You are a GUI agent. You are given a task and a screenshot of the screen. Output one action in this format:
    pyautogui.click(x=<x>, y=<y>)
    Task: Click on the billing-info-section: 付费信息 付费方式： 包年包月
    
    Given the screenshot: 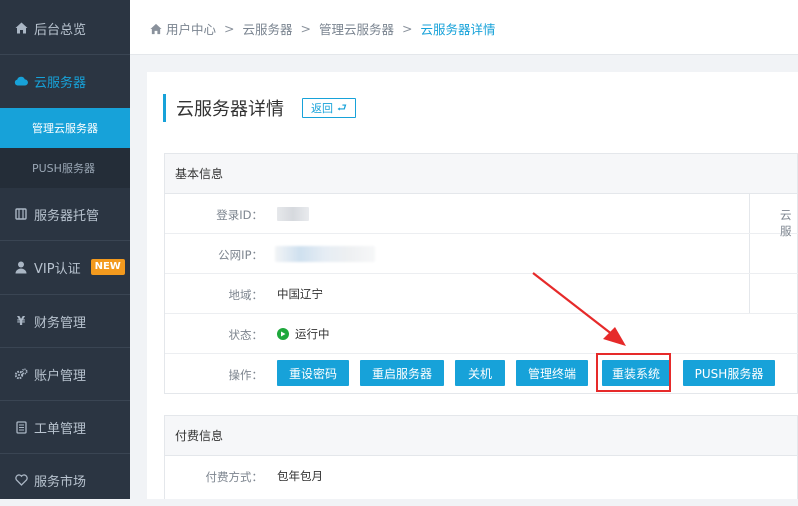 What is the action you would take?
    pyautogui.click(x=481, y=457)
    